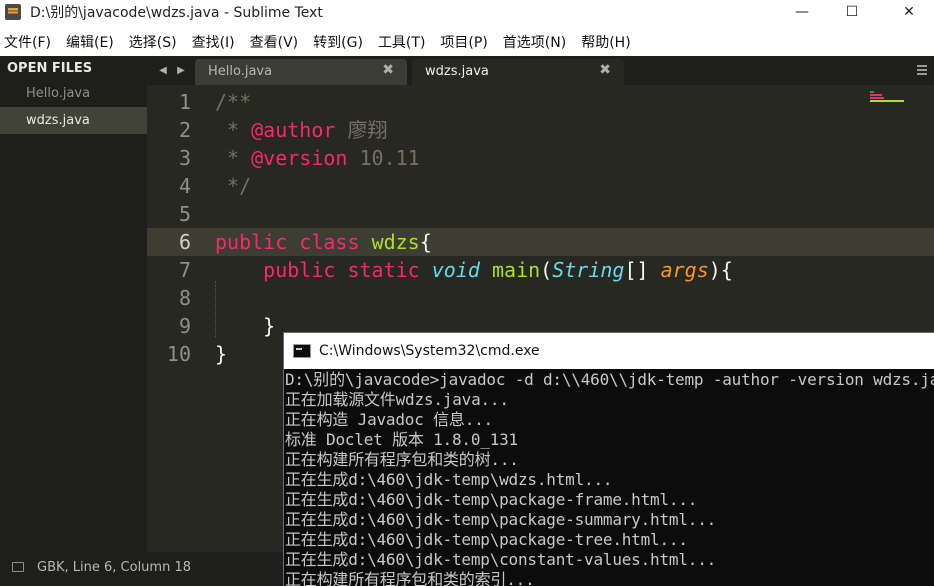 This screenshot has height=586, width=934. I want to click on sidebar-file-wdzs: wdzs.java, so click(73, 120).